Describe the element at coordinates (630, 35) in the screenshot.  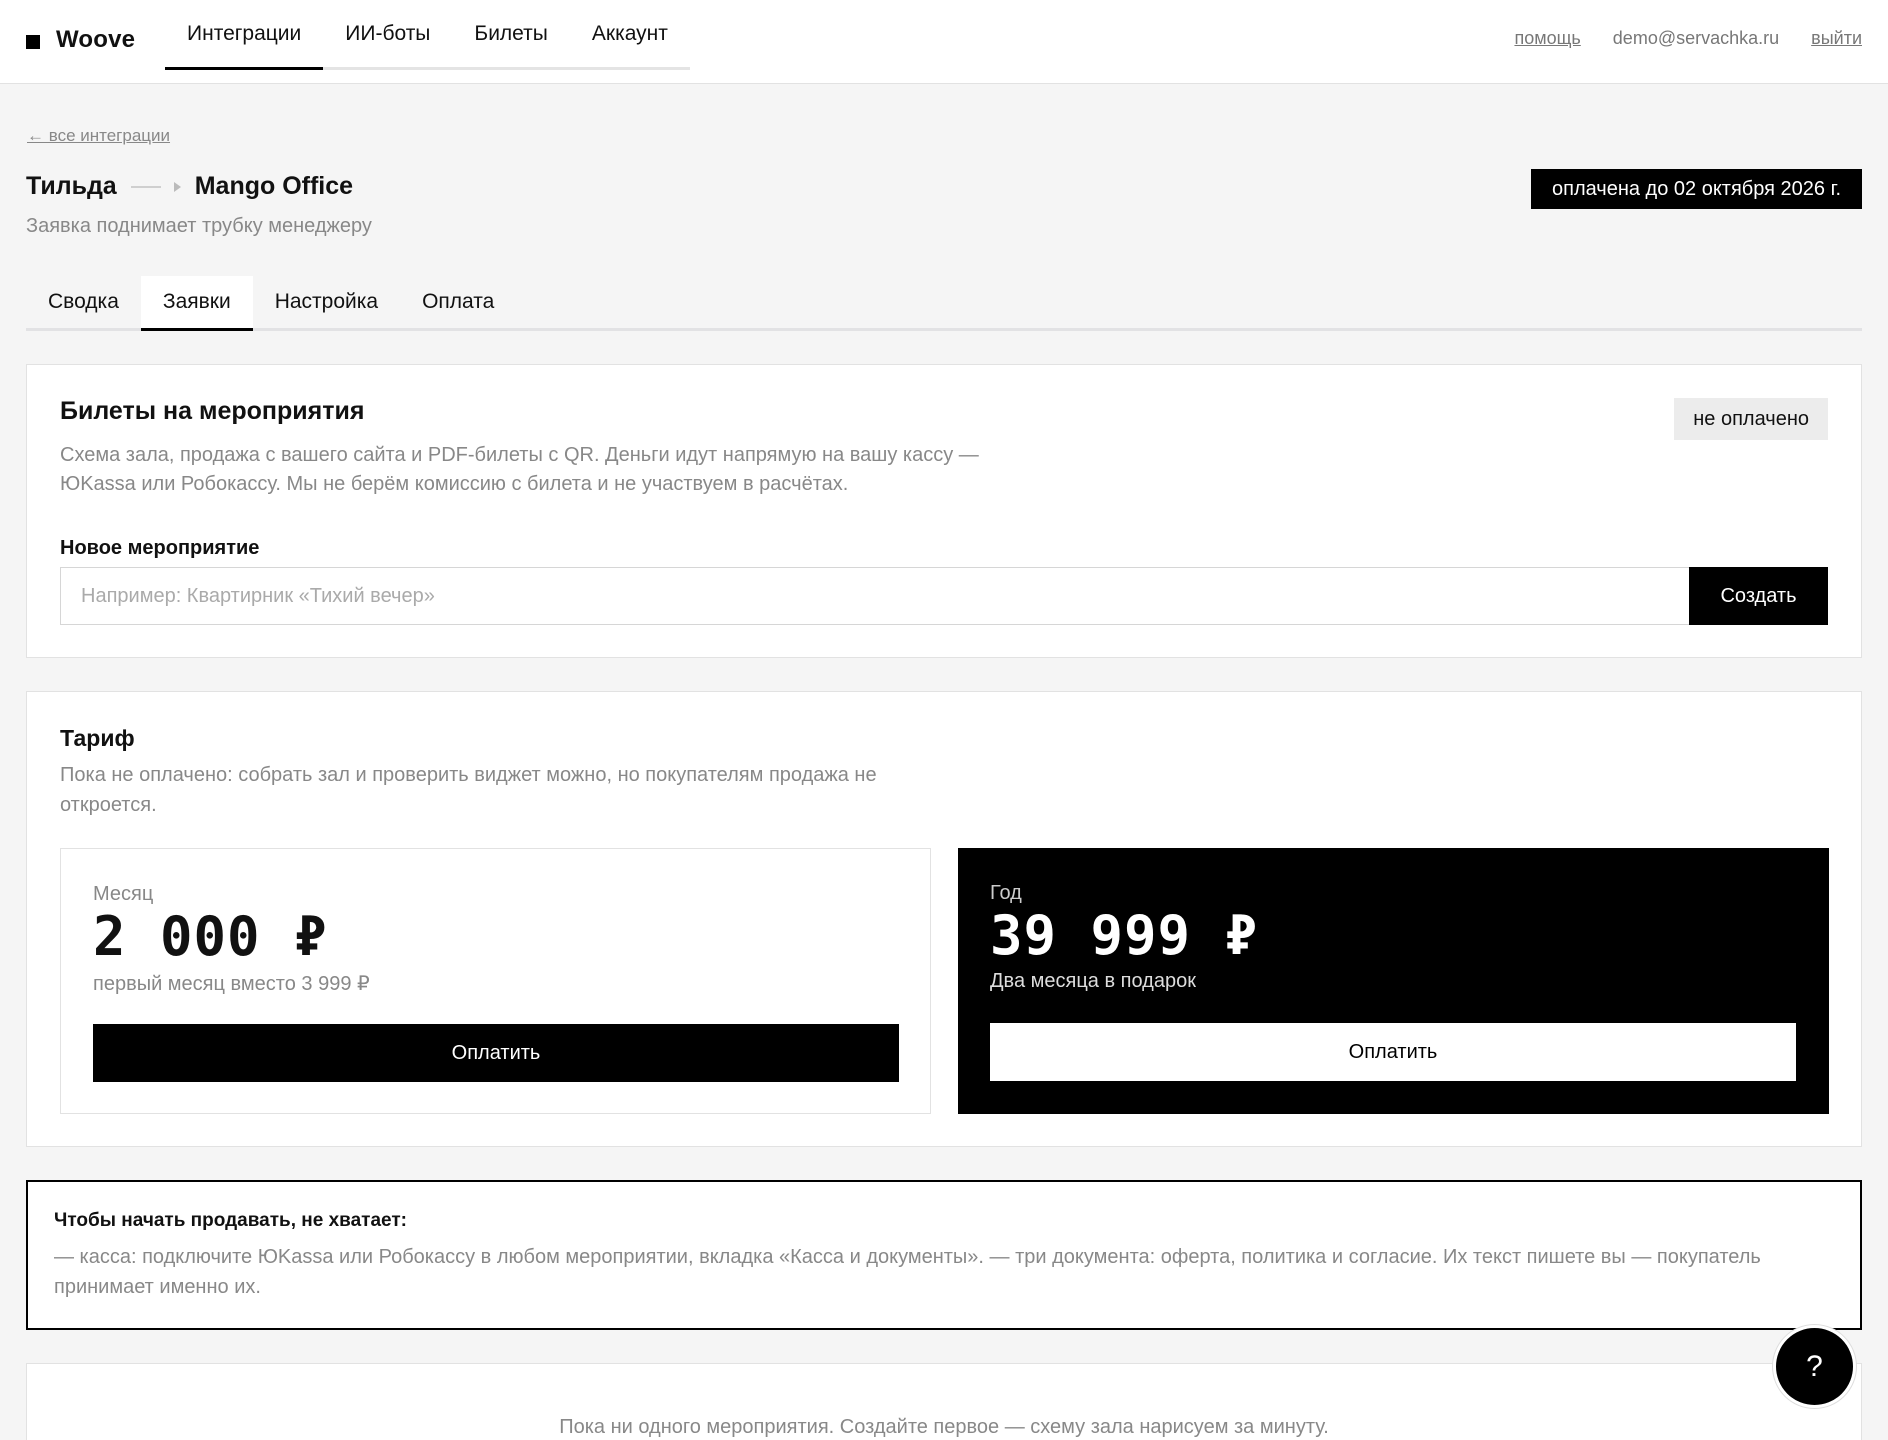
I see `nav-item-account: Аккаунт` at that location.